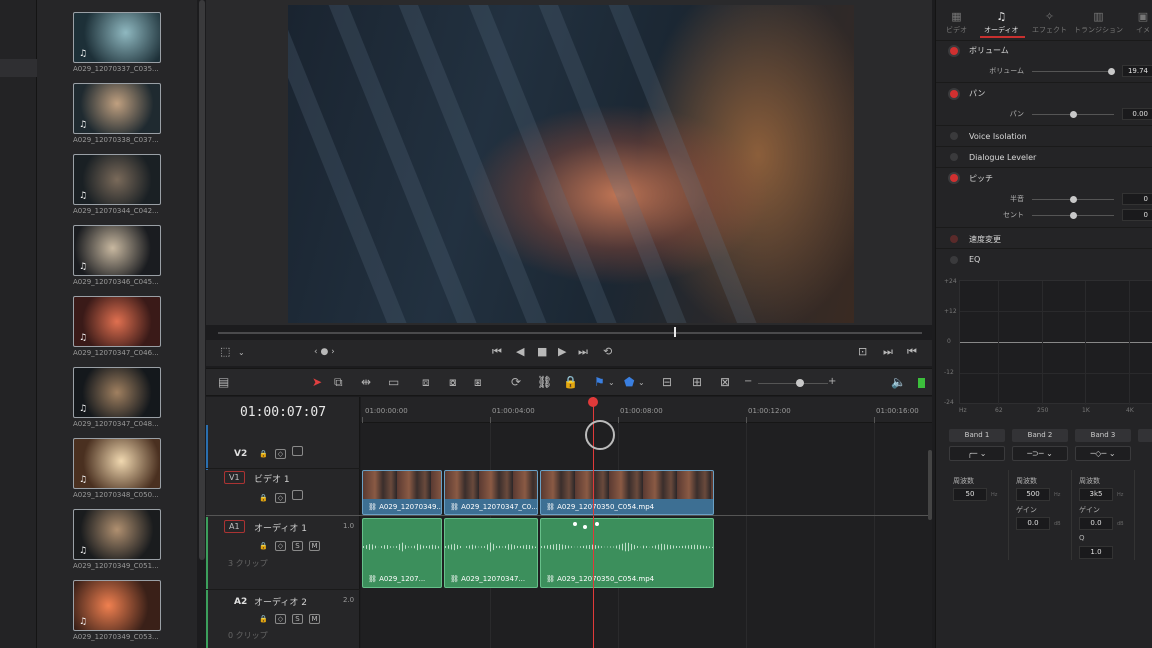 This screenshot has height=648, width=1152. Describe the element at coordinates (18, 68) in the screenshot. I see `left-strip-selection` at that location.